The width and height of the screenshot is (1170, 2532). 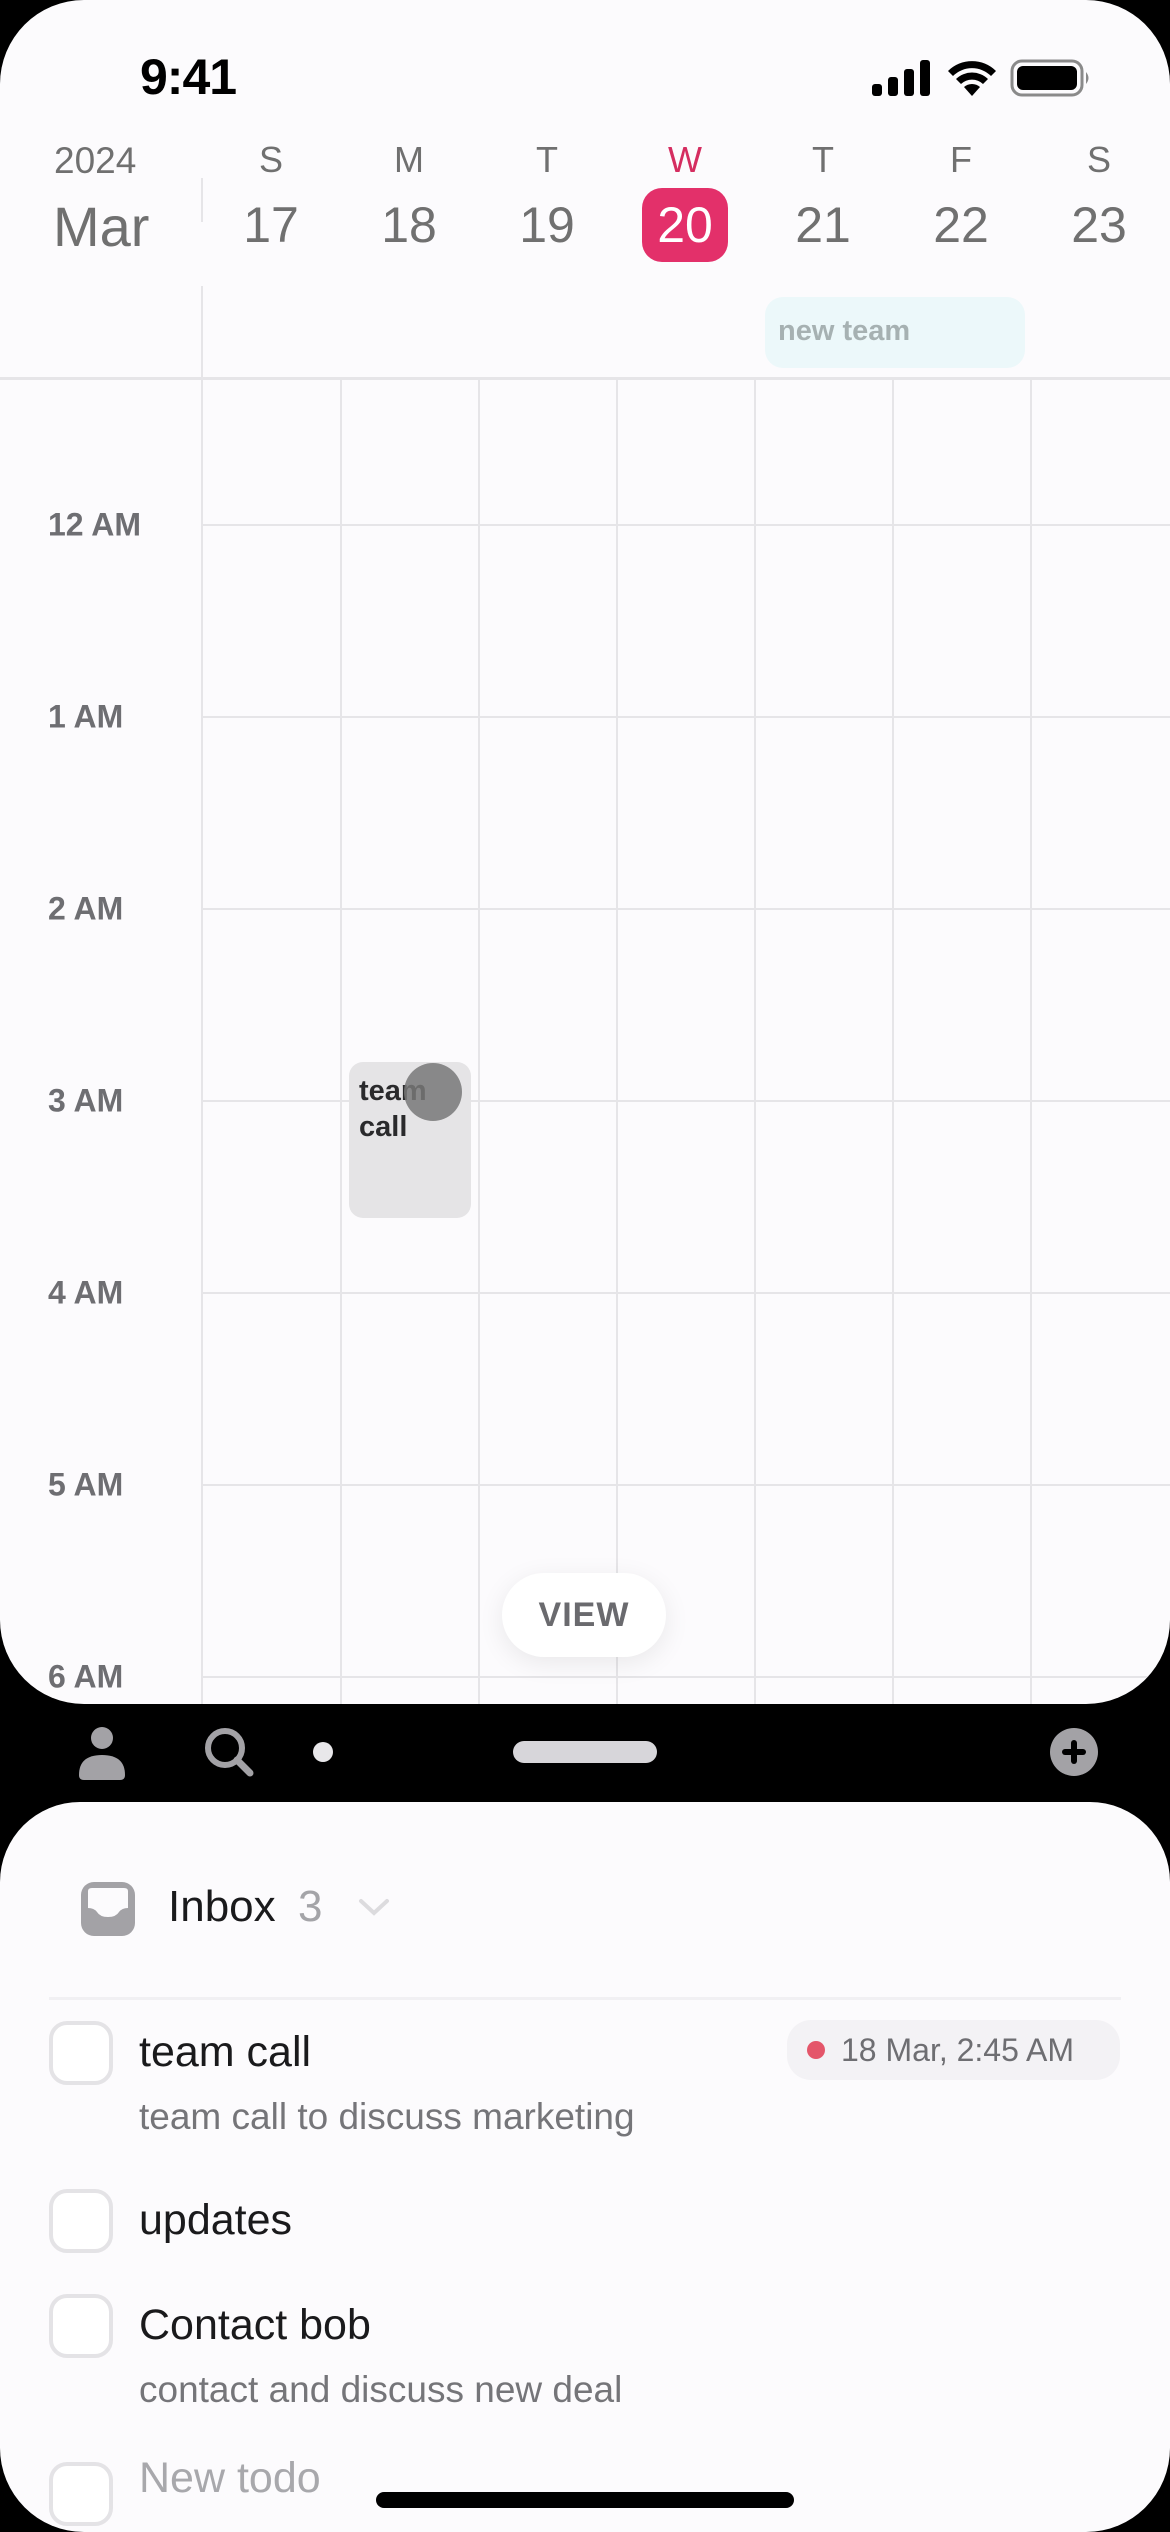 I want to click on day-column-header: W 20, so click(x=685, y=201).